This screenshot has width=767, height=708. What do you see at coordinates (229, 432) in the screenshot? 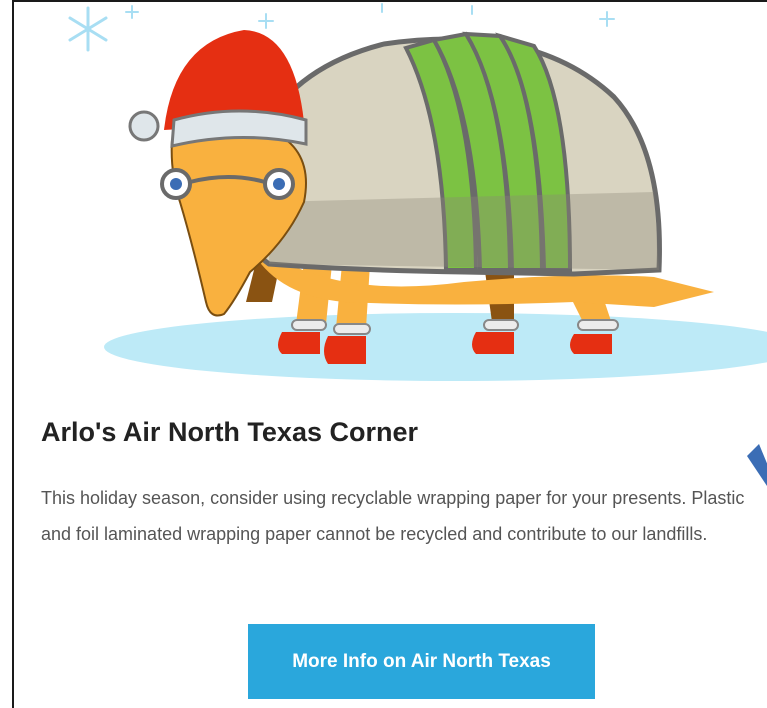
I see `headline: Arlo's Air North Texas Corner` at bounding box center [229, 432].